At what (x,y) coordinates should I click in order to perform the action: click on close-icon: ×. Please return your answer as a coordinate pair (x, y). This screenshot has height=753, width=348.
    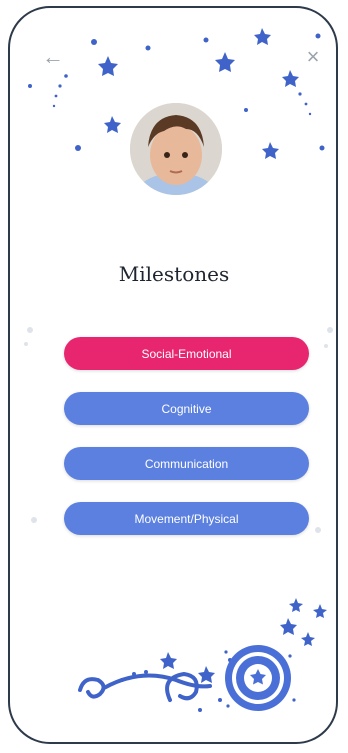
    Looking at the image, I should click on (313, 57).